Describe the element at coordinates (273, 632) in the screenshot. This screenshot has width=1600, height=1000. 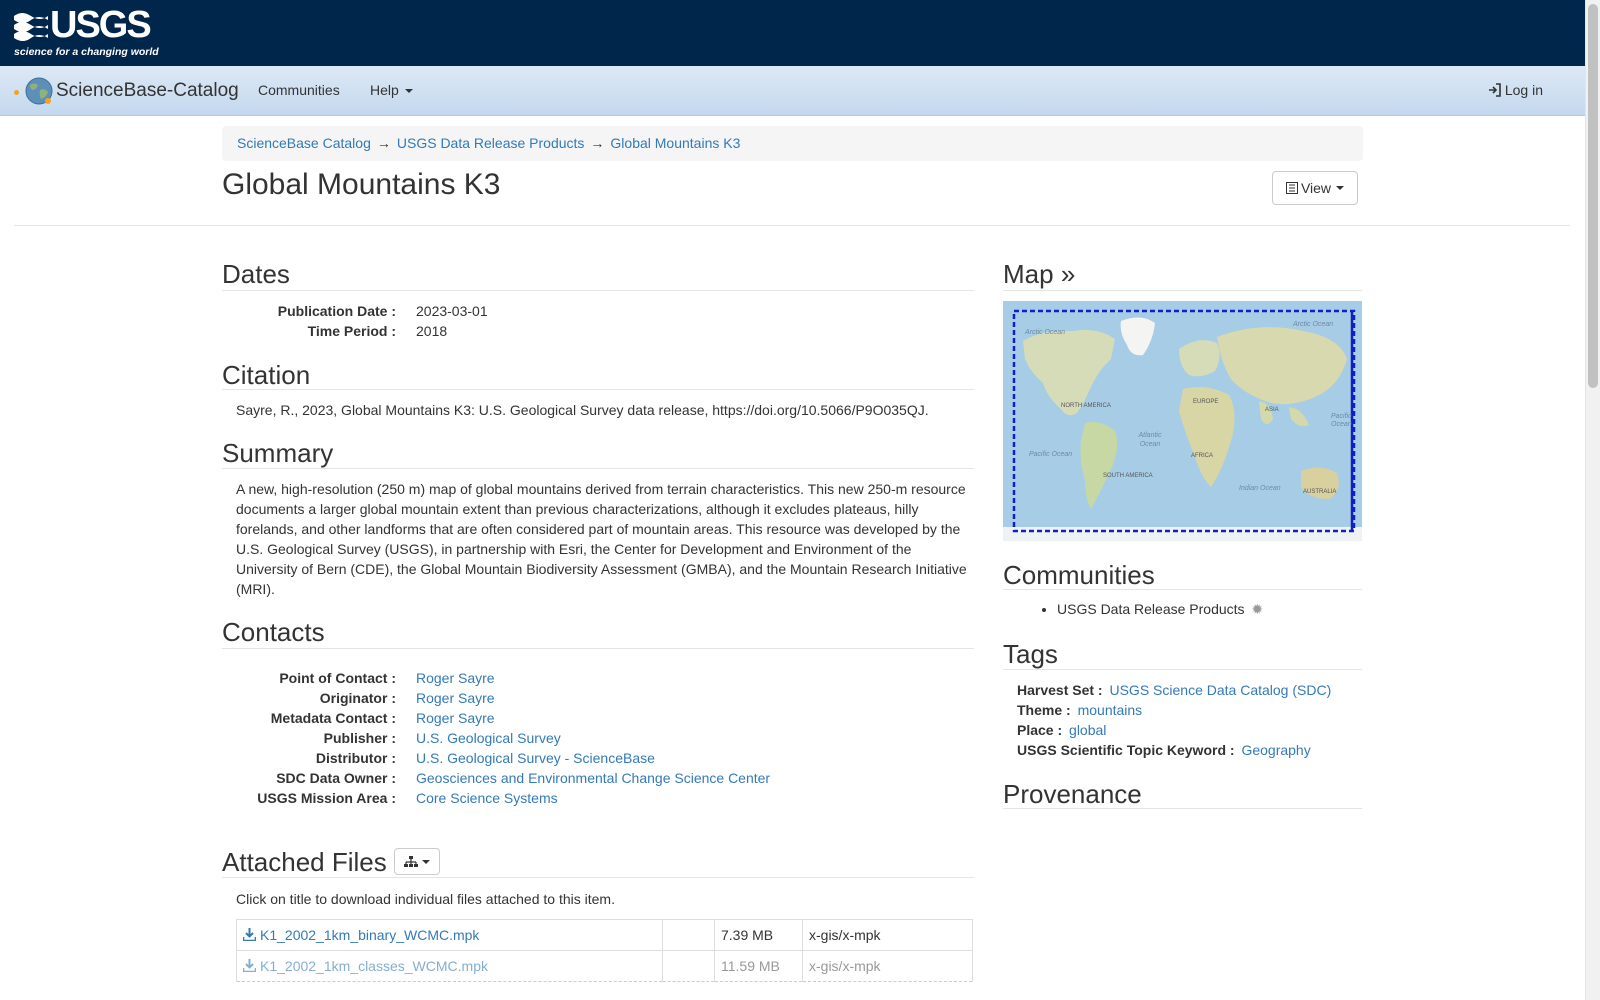
I see `contacts-heading: Contacts` at that location.